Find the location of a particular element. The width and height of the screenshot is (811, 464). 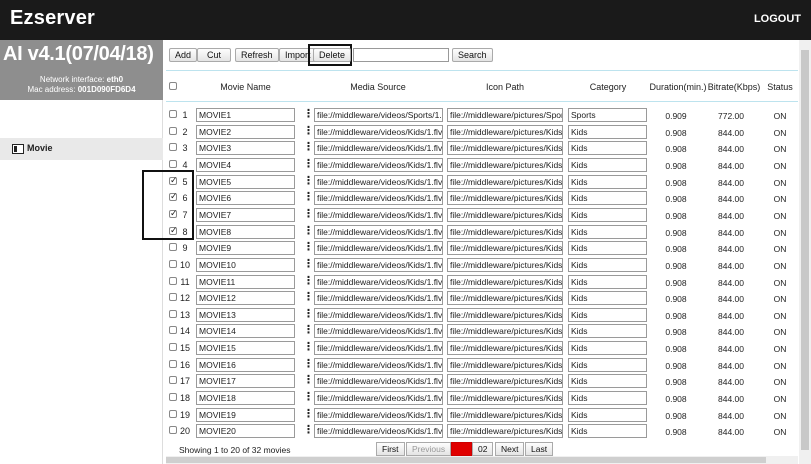

movie-name-field: MOVIE13 is located at coordinates (245, 314).